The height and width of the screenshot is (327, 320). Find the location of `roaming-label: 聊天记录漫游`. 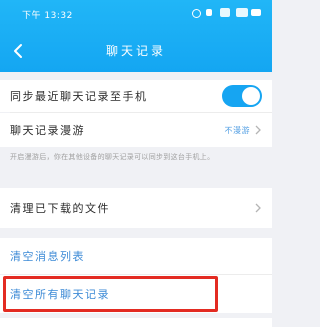

roaming-label: 聊天记录漫游 is located at coordinates (47, 130).